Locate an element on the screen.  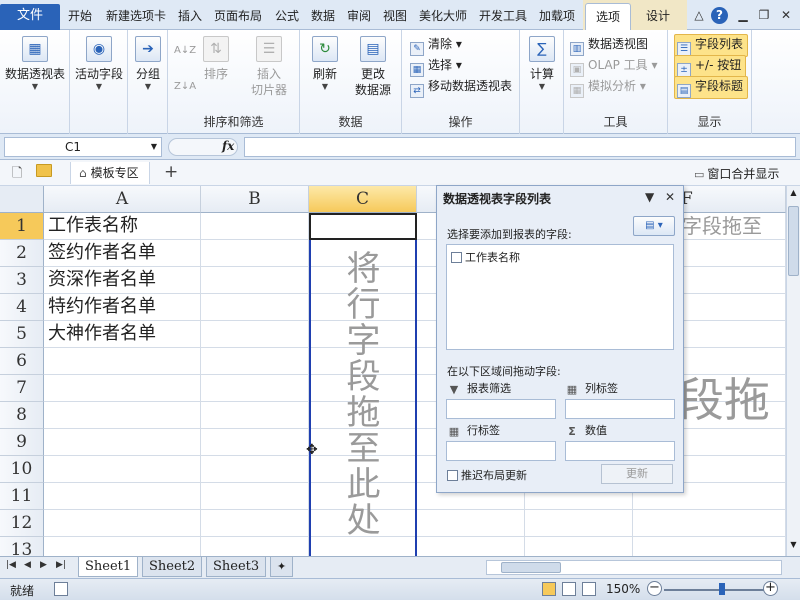
row-header: 13 is located at coordinates (22, 546).